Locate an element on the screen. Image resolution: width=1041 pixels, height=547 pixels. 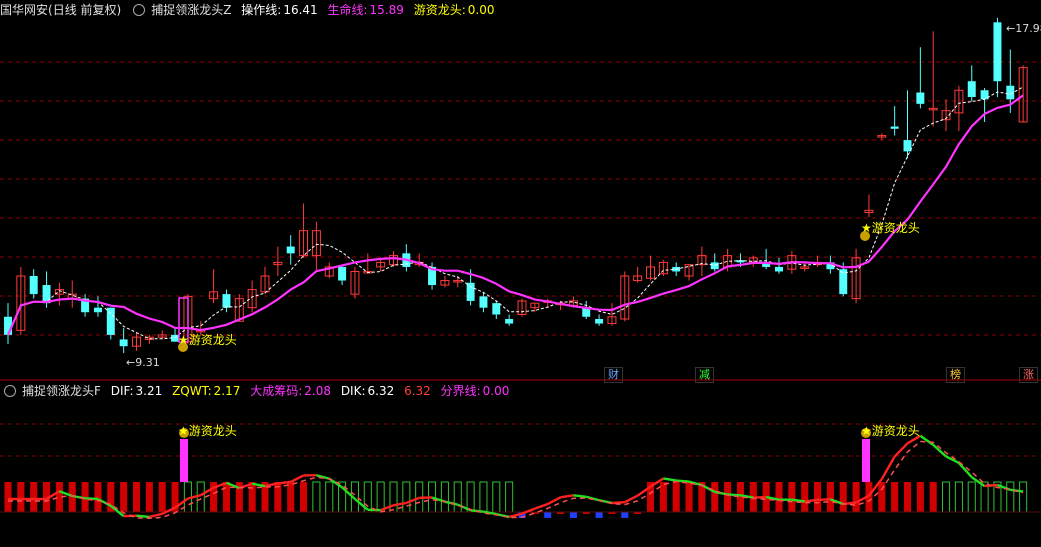
ops-value: 16.41 is located at coordinates (300, 10).